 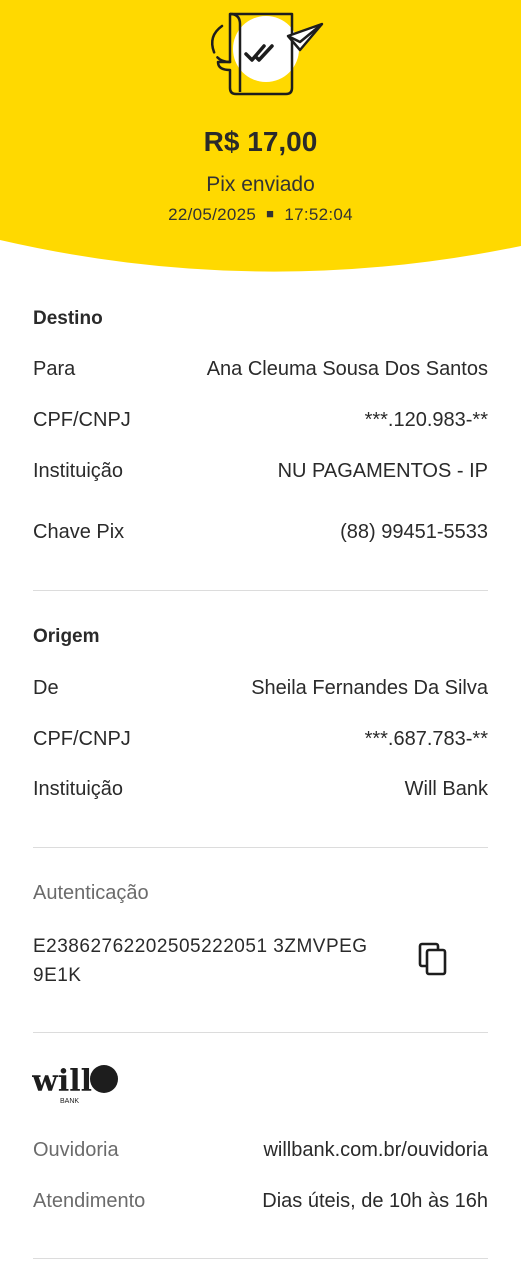 I want to click on origem-row-instituicao: Instituição Will Bank, so click(x=260, y=791).